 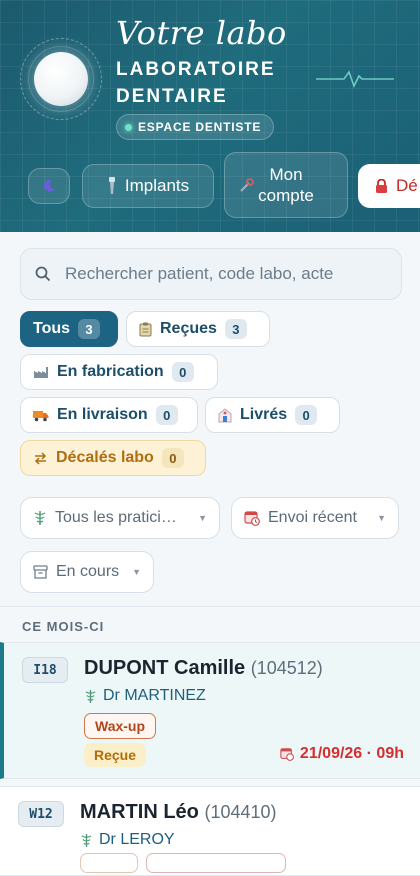 I want to click on theme-toggle-button, so click(x=49, y=186).